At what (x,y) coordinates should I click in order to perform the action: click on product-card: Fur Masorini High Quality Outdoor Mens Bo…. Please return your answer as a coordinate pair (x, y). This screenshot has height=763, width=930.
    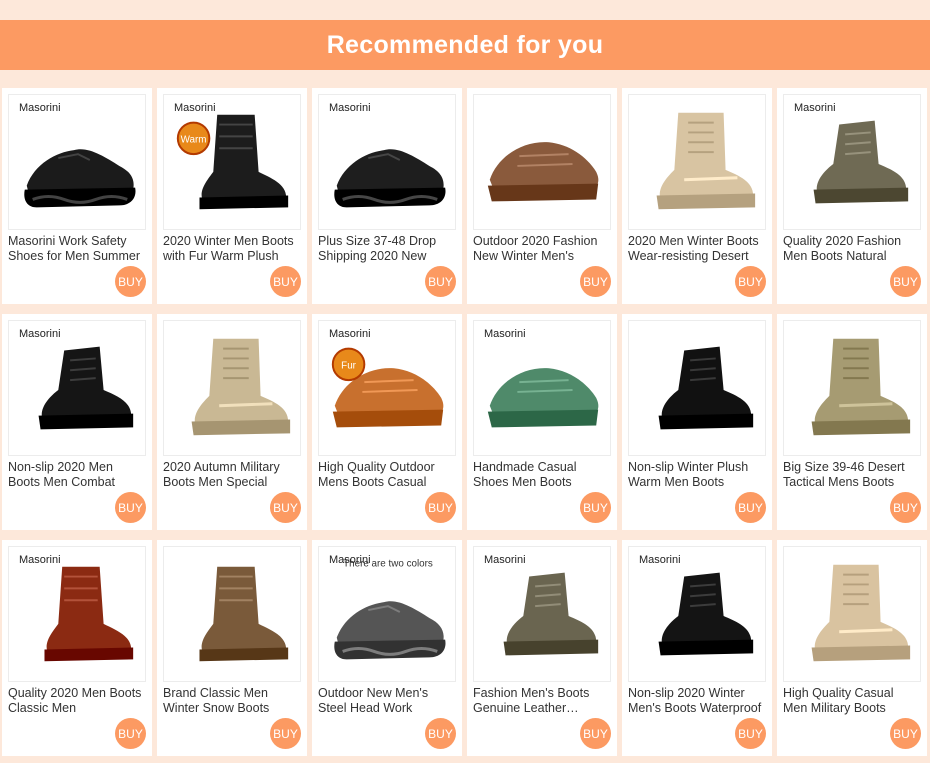
    Looking at the image, I should click on (387, 422).